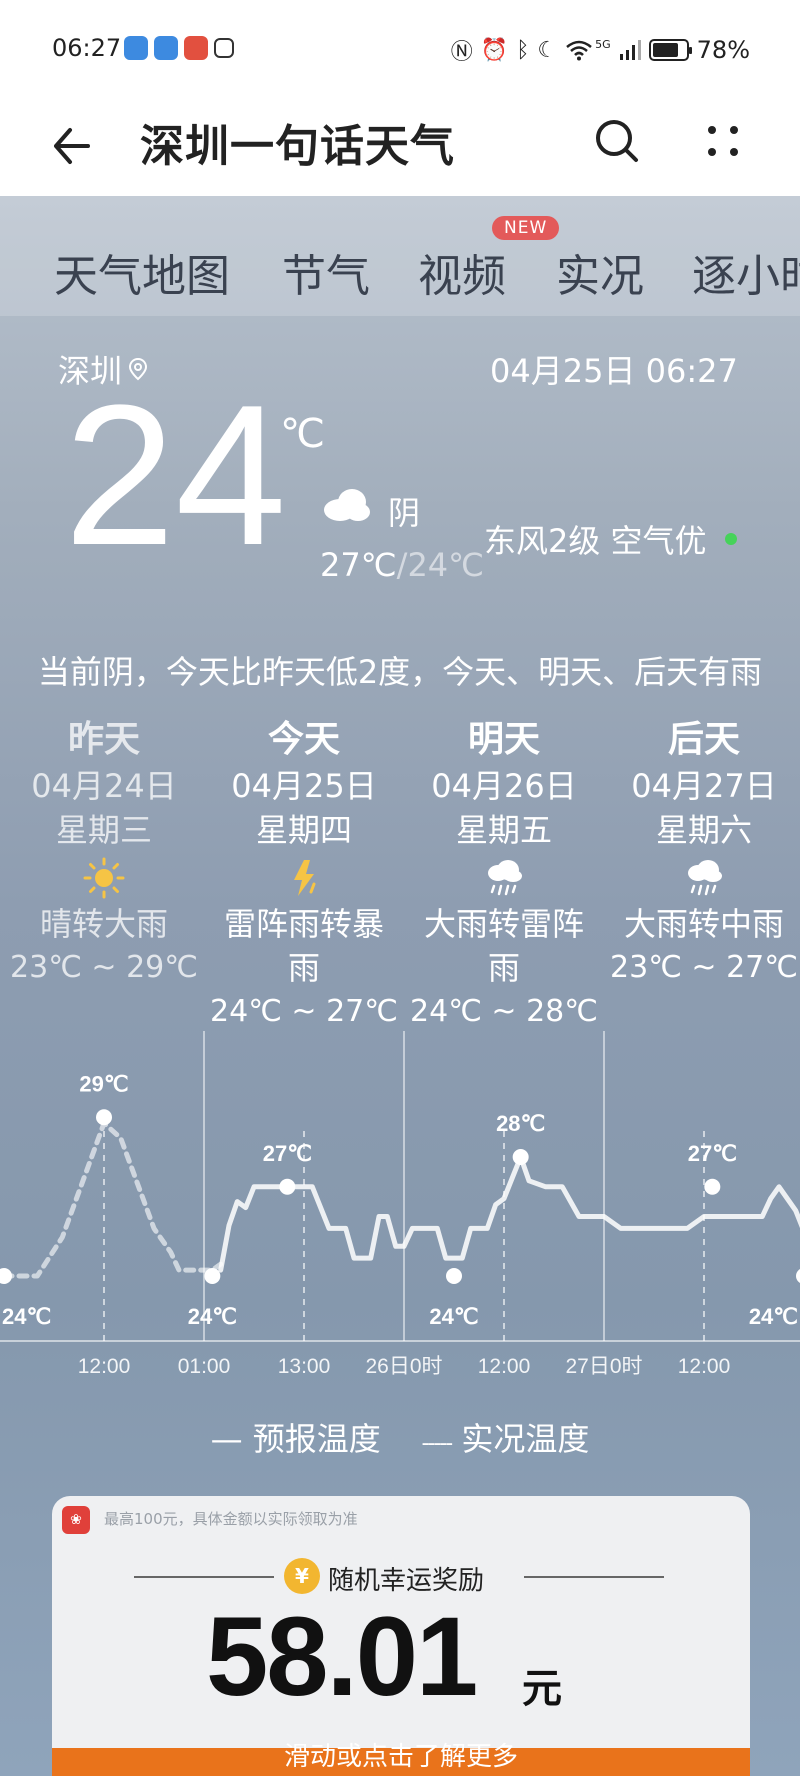 The height and width of the screenshot is (1776, 800). Describe the element at coordinates (103, 924) in the screenshot. I see `day-condition: 晴转大雨` at that location.